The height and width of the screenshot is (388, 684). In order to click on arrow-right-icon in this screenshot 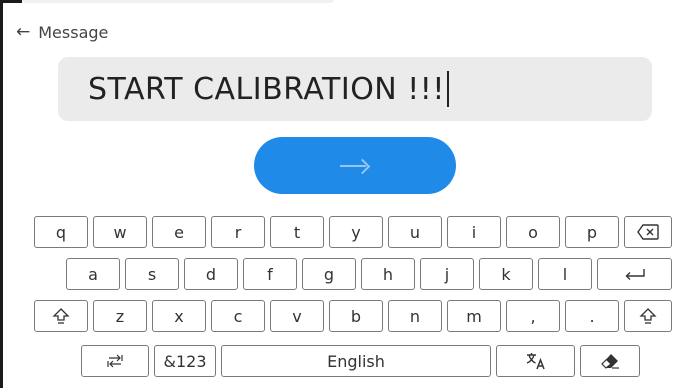, I will do `click(355, 166)`.